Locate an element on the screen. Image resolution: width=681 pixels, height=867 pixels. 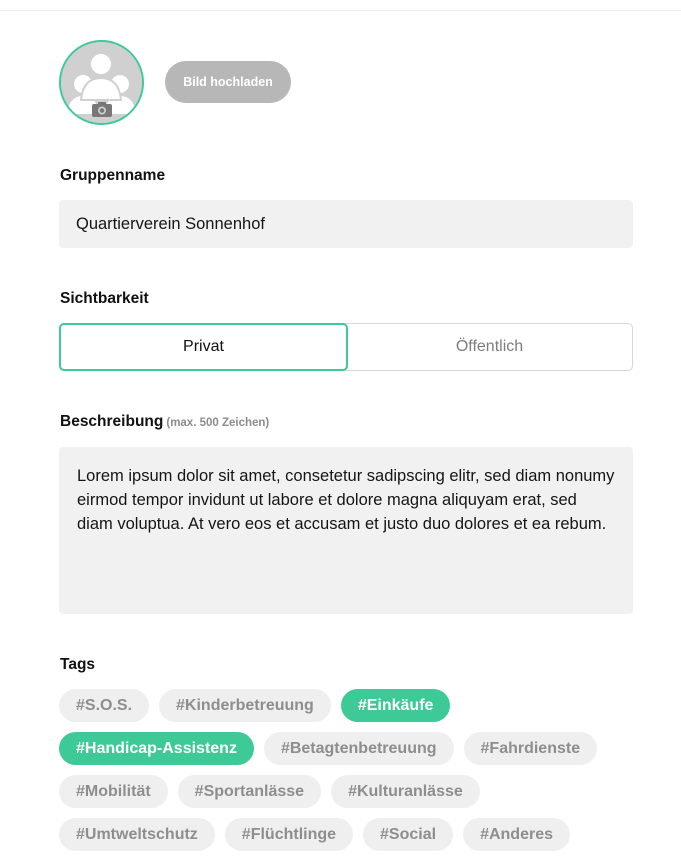
tag-anderes: #Anderes is located at coordinates (516, 834).